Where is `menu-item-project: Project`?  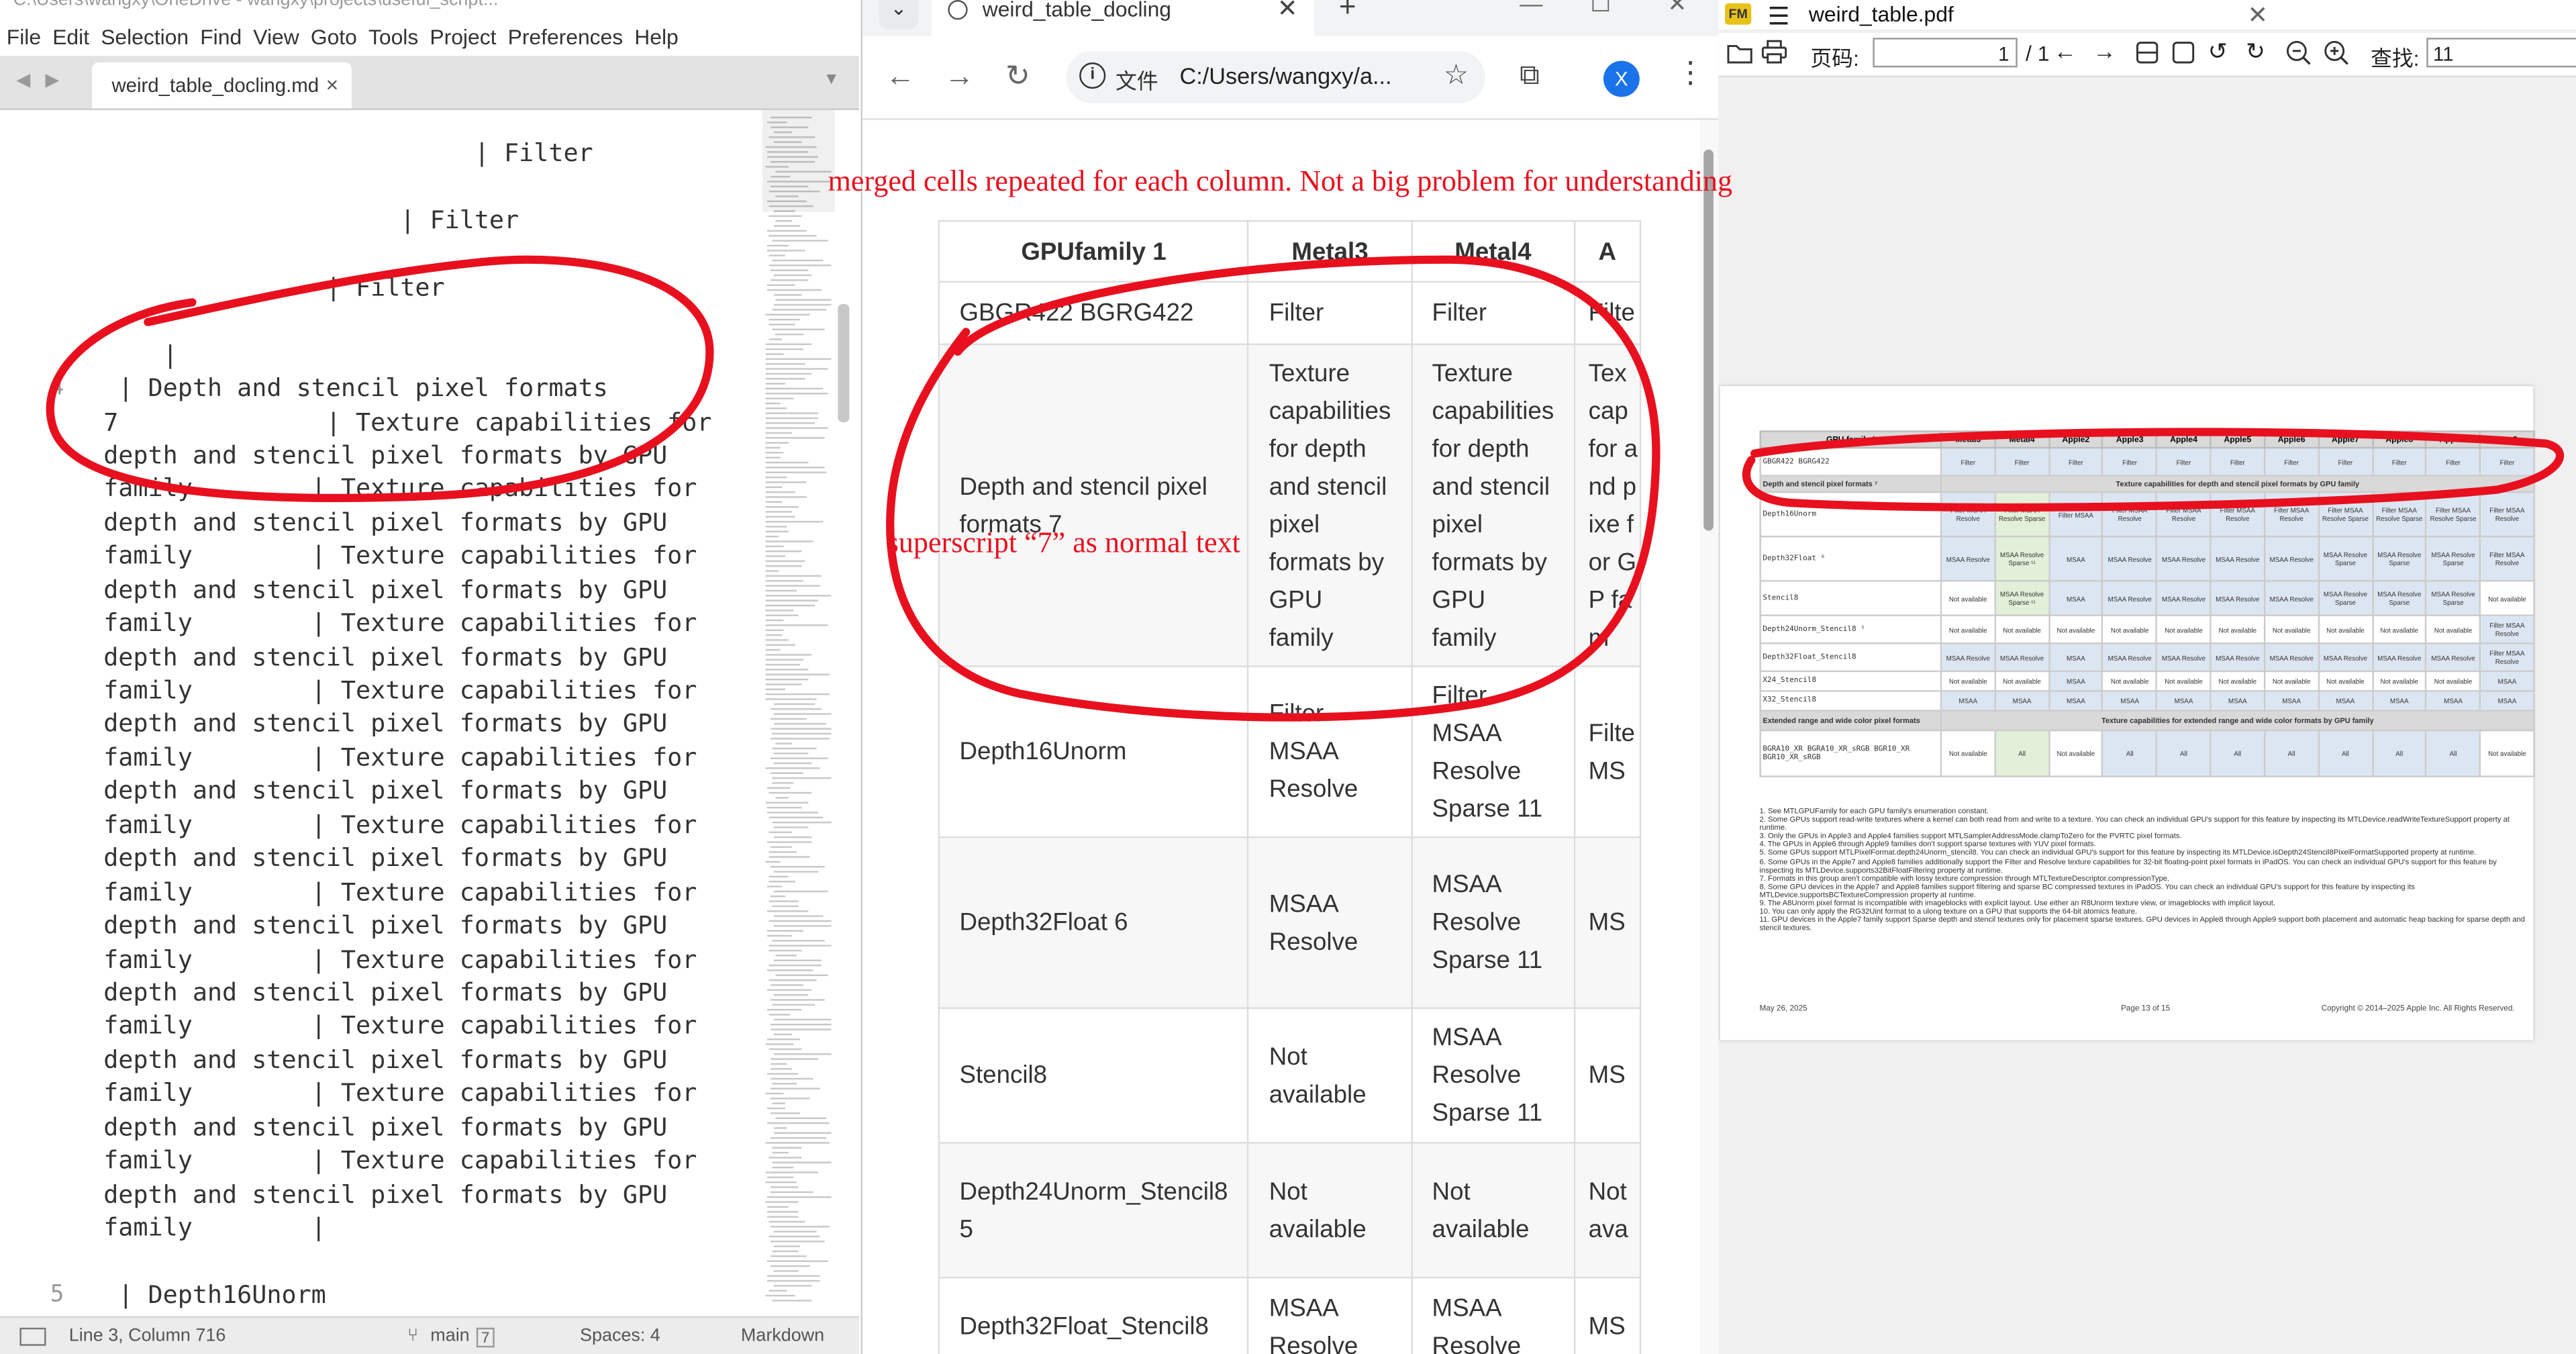 menu-item-project: Project is located at coordinates (463, 35).